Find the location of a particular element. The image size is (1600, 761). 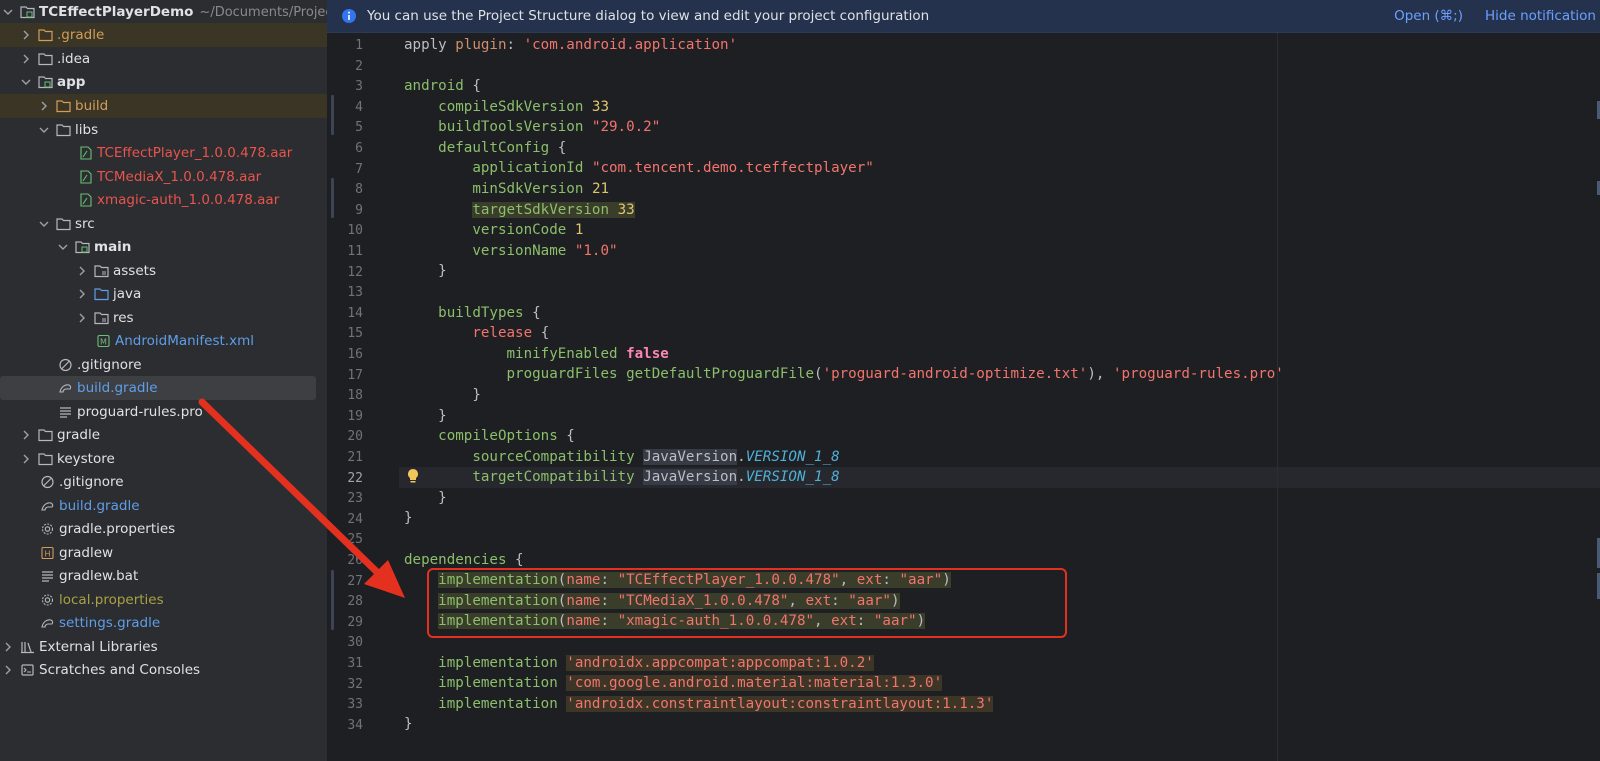

tree-item-res: res is located at coordinates (163, 318).